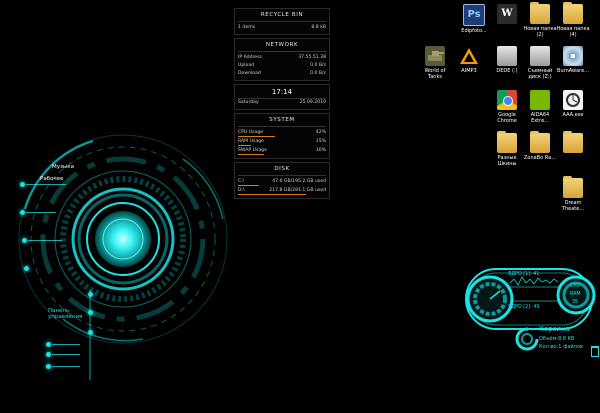  Describe the element at coordinates (282, 121) in the screenshot. I see `system-title: SYSTEM` at that location.